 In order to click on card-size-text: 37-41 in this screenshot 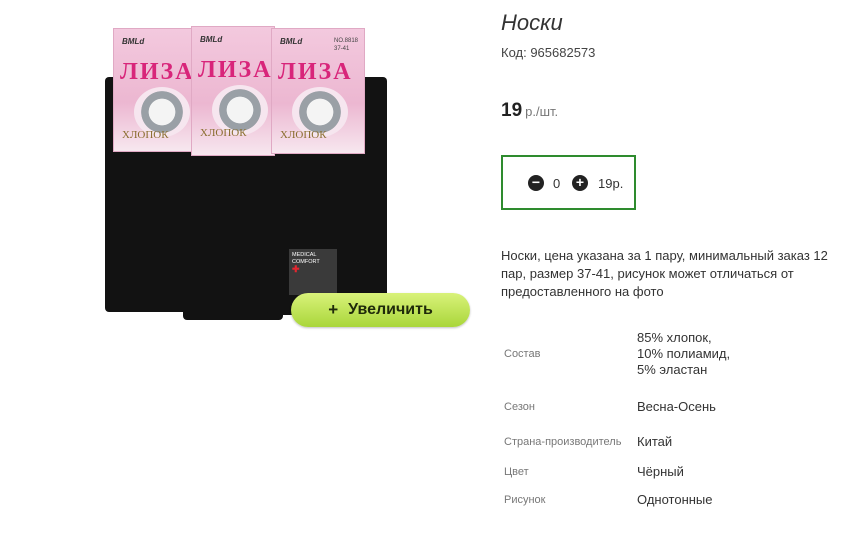, I will do `click(341, 49)`.